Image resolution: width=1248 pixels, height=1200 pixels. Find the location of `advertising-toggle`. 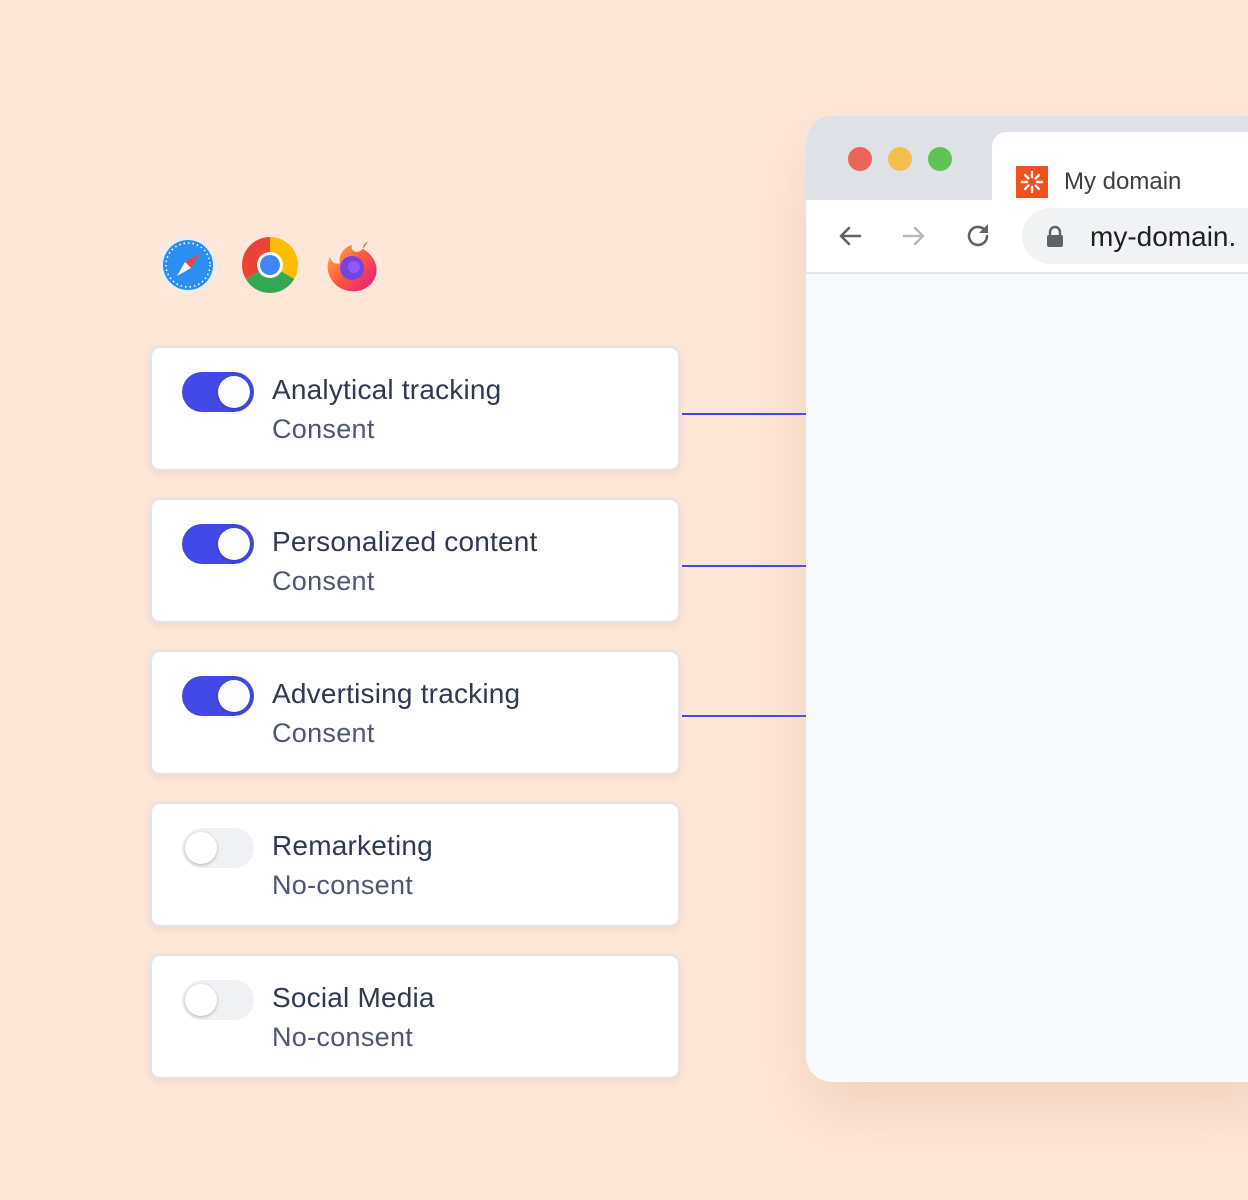

advertising-toggle is located at coordinates (218, 696).